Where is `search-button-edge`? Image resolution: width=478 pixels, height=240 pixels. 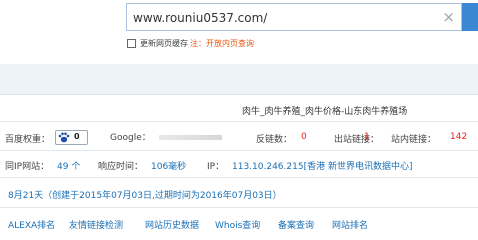
search-button-edge is located at coordinates (475, 17).